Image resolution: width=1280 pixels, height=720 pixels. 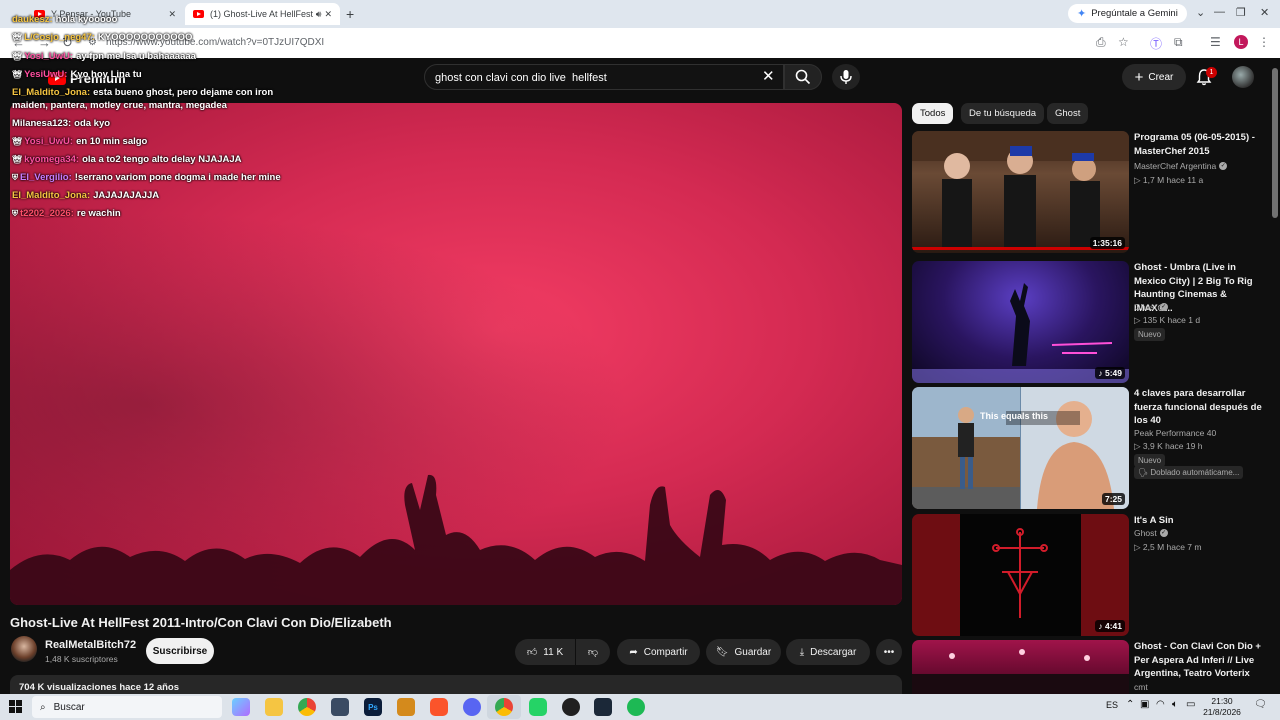 I want to click on video-thumbnail: ♪ 4:41, so click(x=1020, y=575).